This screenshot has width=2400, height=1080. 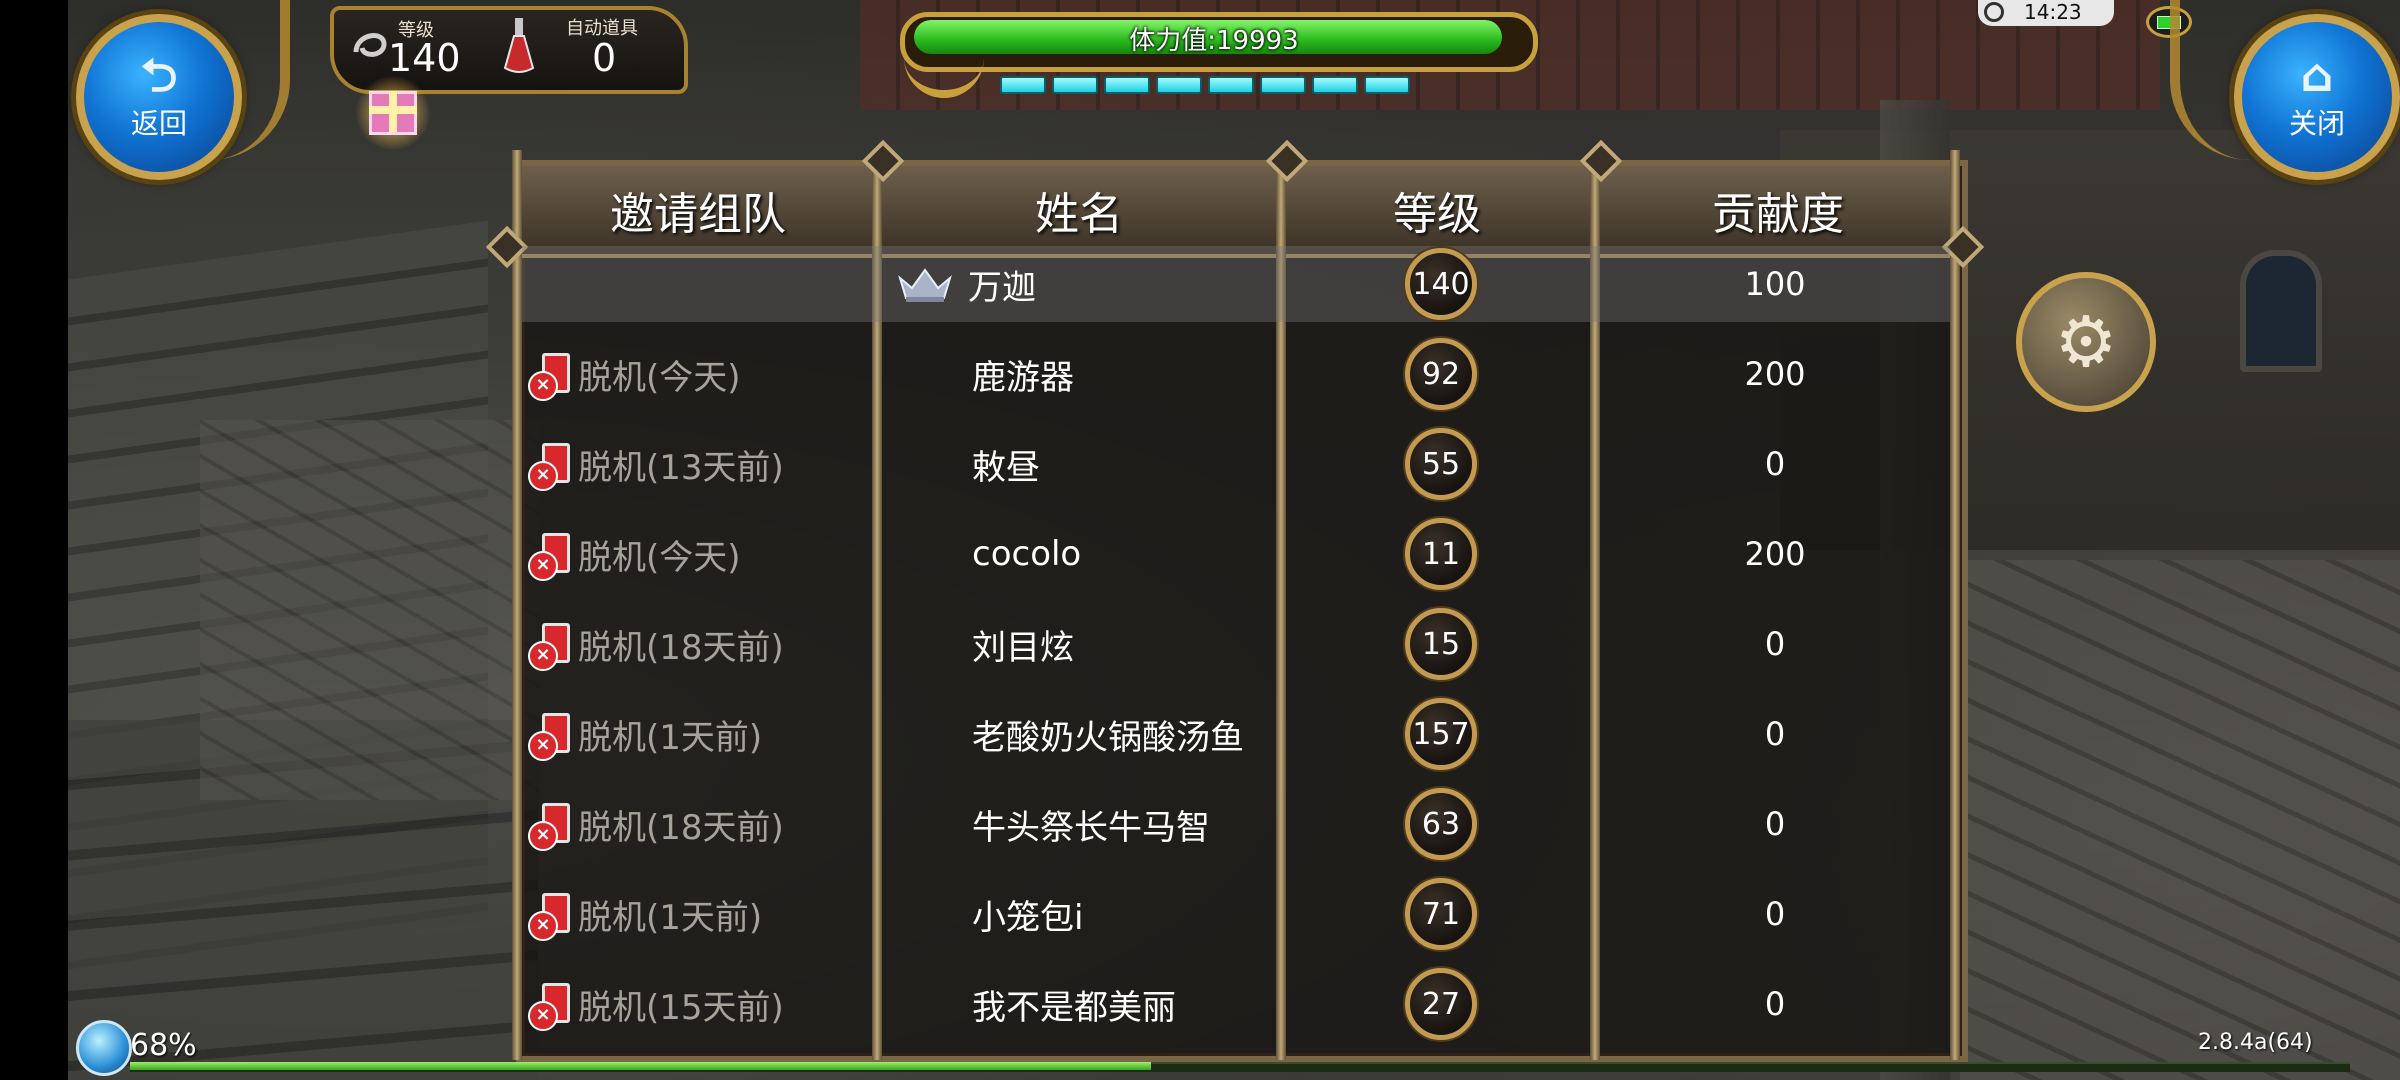 I want to click on member-name: 刘目炫, so click(x=1023, y=647).